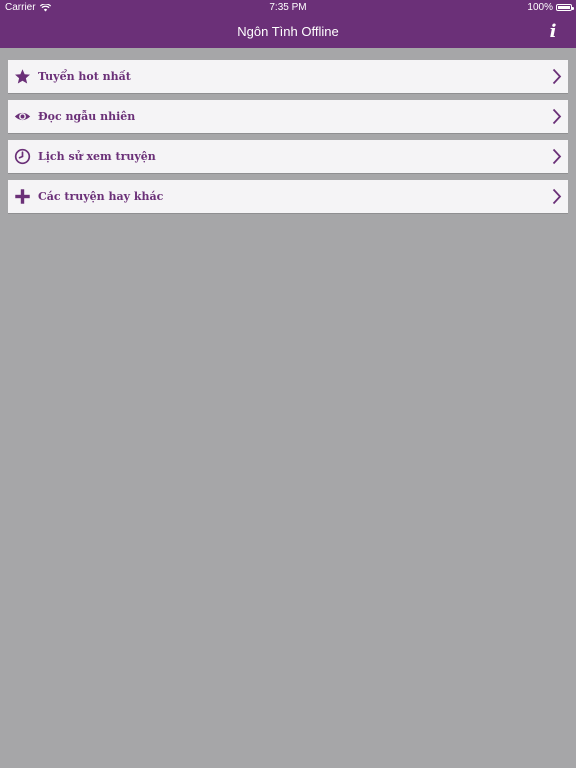  What do you see at coordinates (22, 76) in the screenshot?
I see `star-icon` at bounding box center [22, 76].